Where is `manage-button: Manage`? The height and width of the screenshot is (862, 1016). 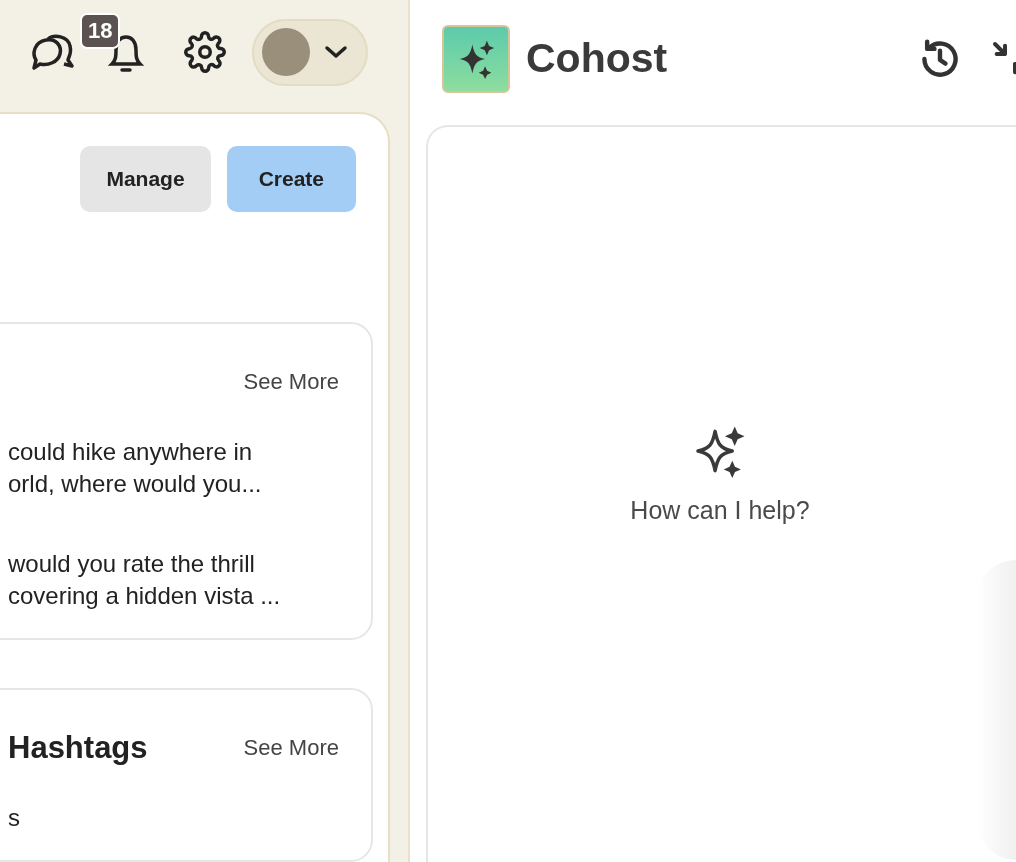 manage-button: Manage is located at coordinates (145, 179).